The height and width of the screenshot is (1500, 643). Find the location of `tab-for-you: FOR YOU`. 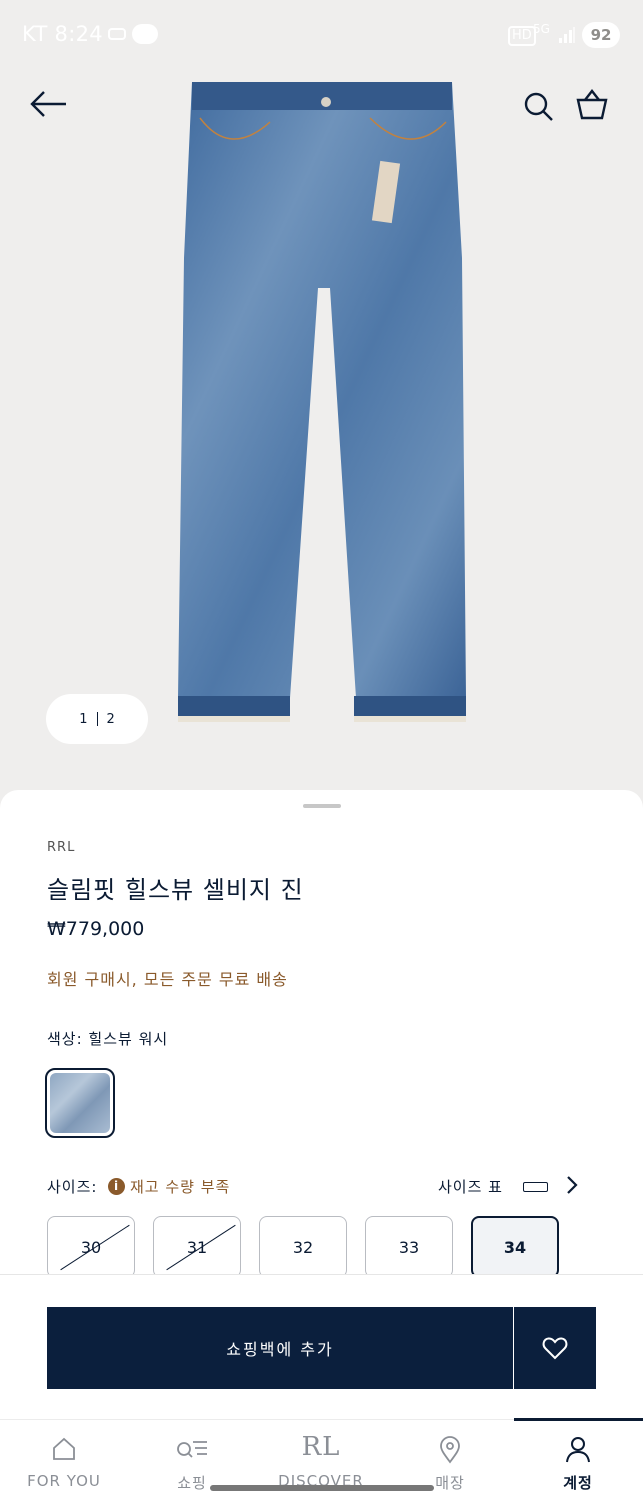

tab-for-you: FOR YOU is located at coordinates (64, 1460).